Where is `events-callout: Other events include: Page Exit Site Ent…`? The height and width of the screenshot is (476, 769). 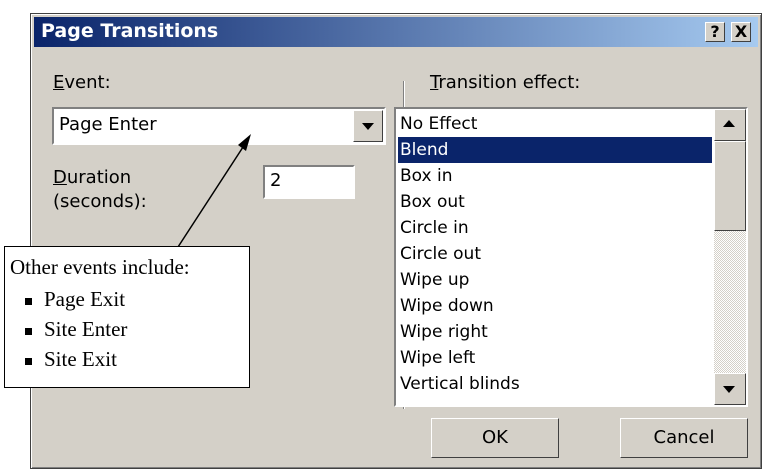 events-callout: Other events include: Page Exit Site Ent… is located at coordinates (127, 317).